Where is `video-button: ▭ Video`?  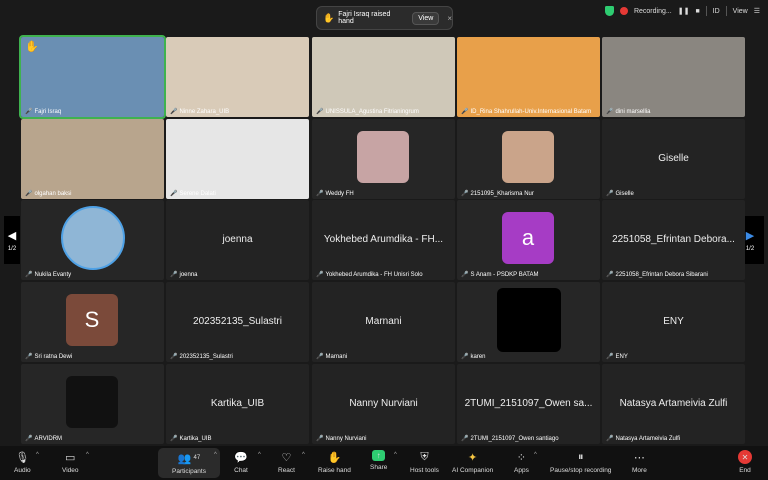 video-button: ▭ Video is located at coordinates (70, 462).